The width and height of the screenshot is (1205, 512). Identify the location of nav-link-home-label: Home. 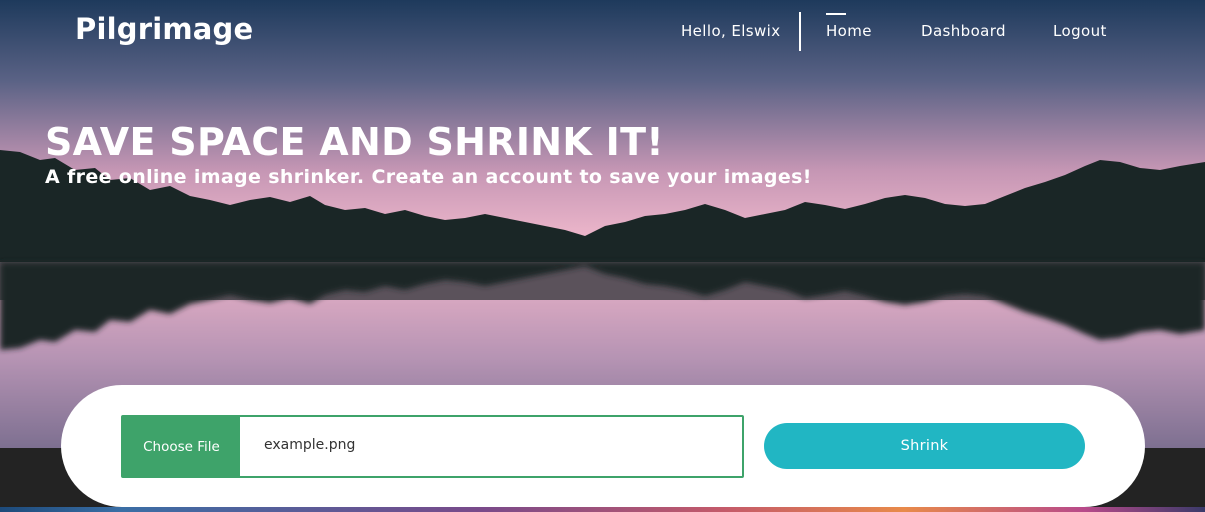
(849, 31).